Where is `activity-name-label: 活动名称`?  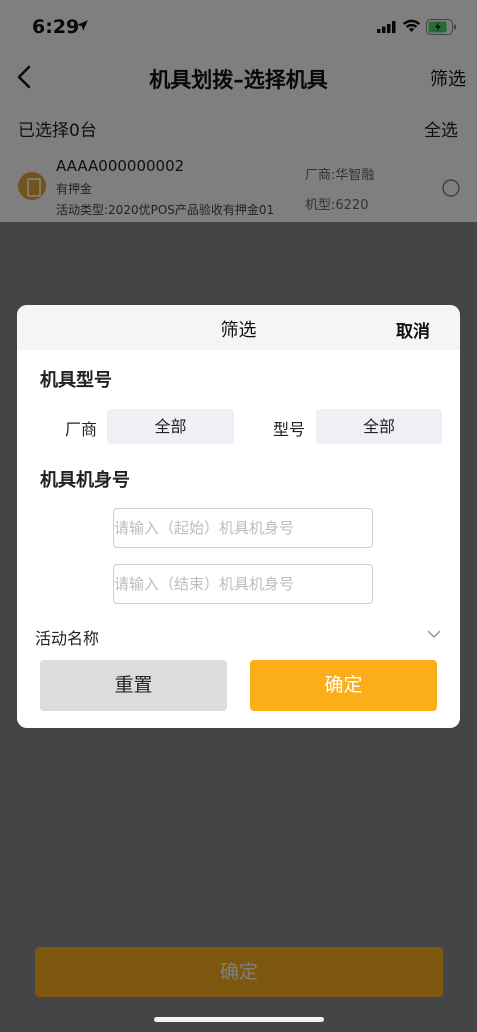
activity-name-label: 活动名称 is located at coordinates (67, 637).